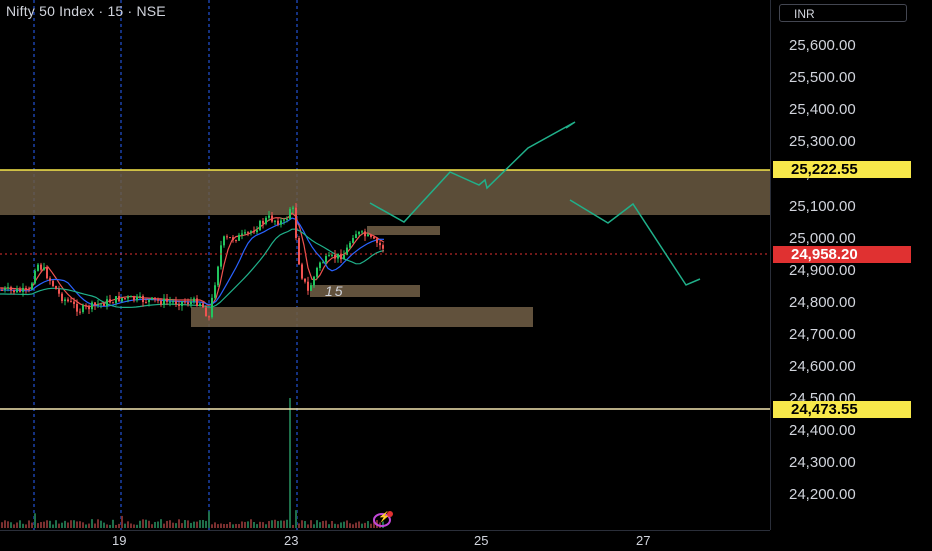 This screenshot has width=932, height=551. What do you see at coordinates (842, 254) in the screenshot?
I see `current-price-badge: 24,958.20` at bounding box center [842, 254].